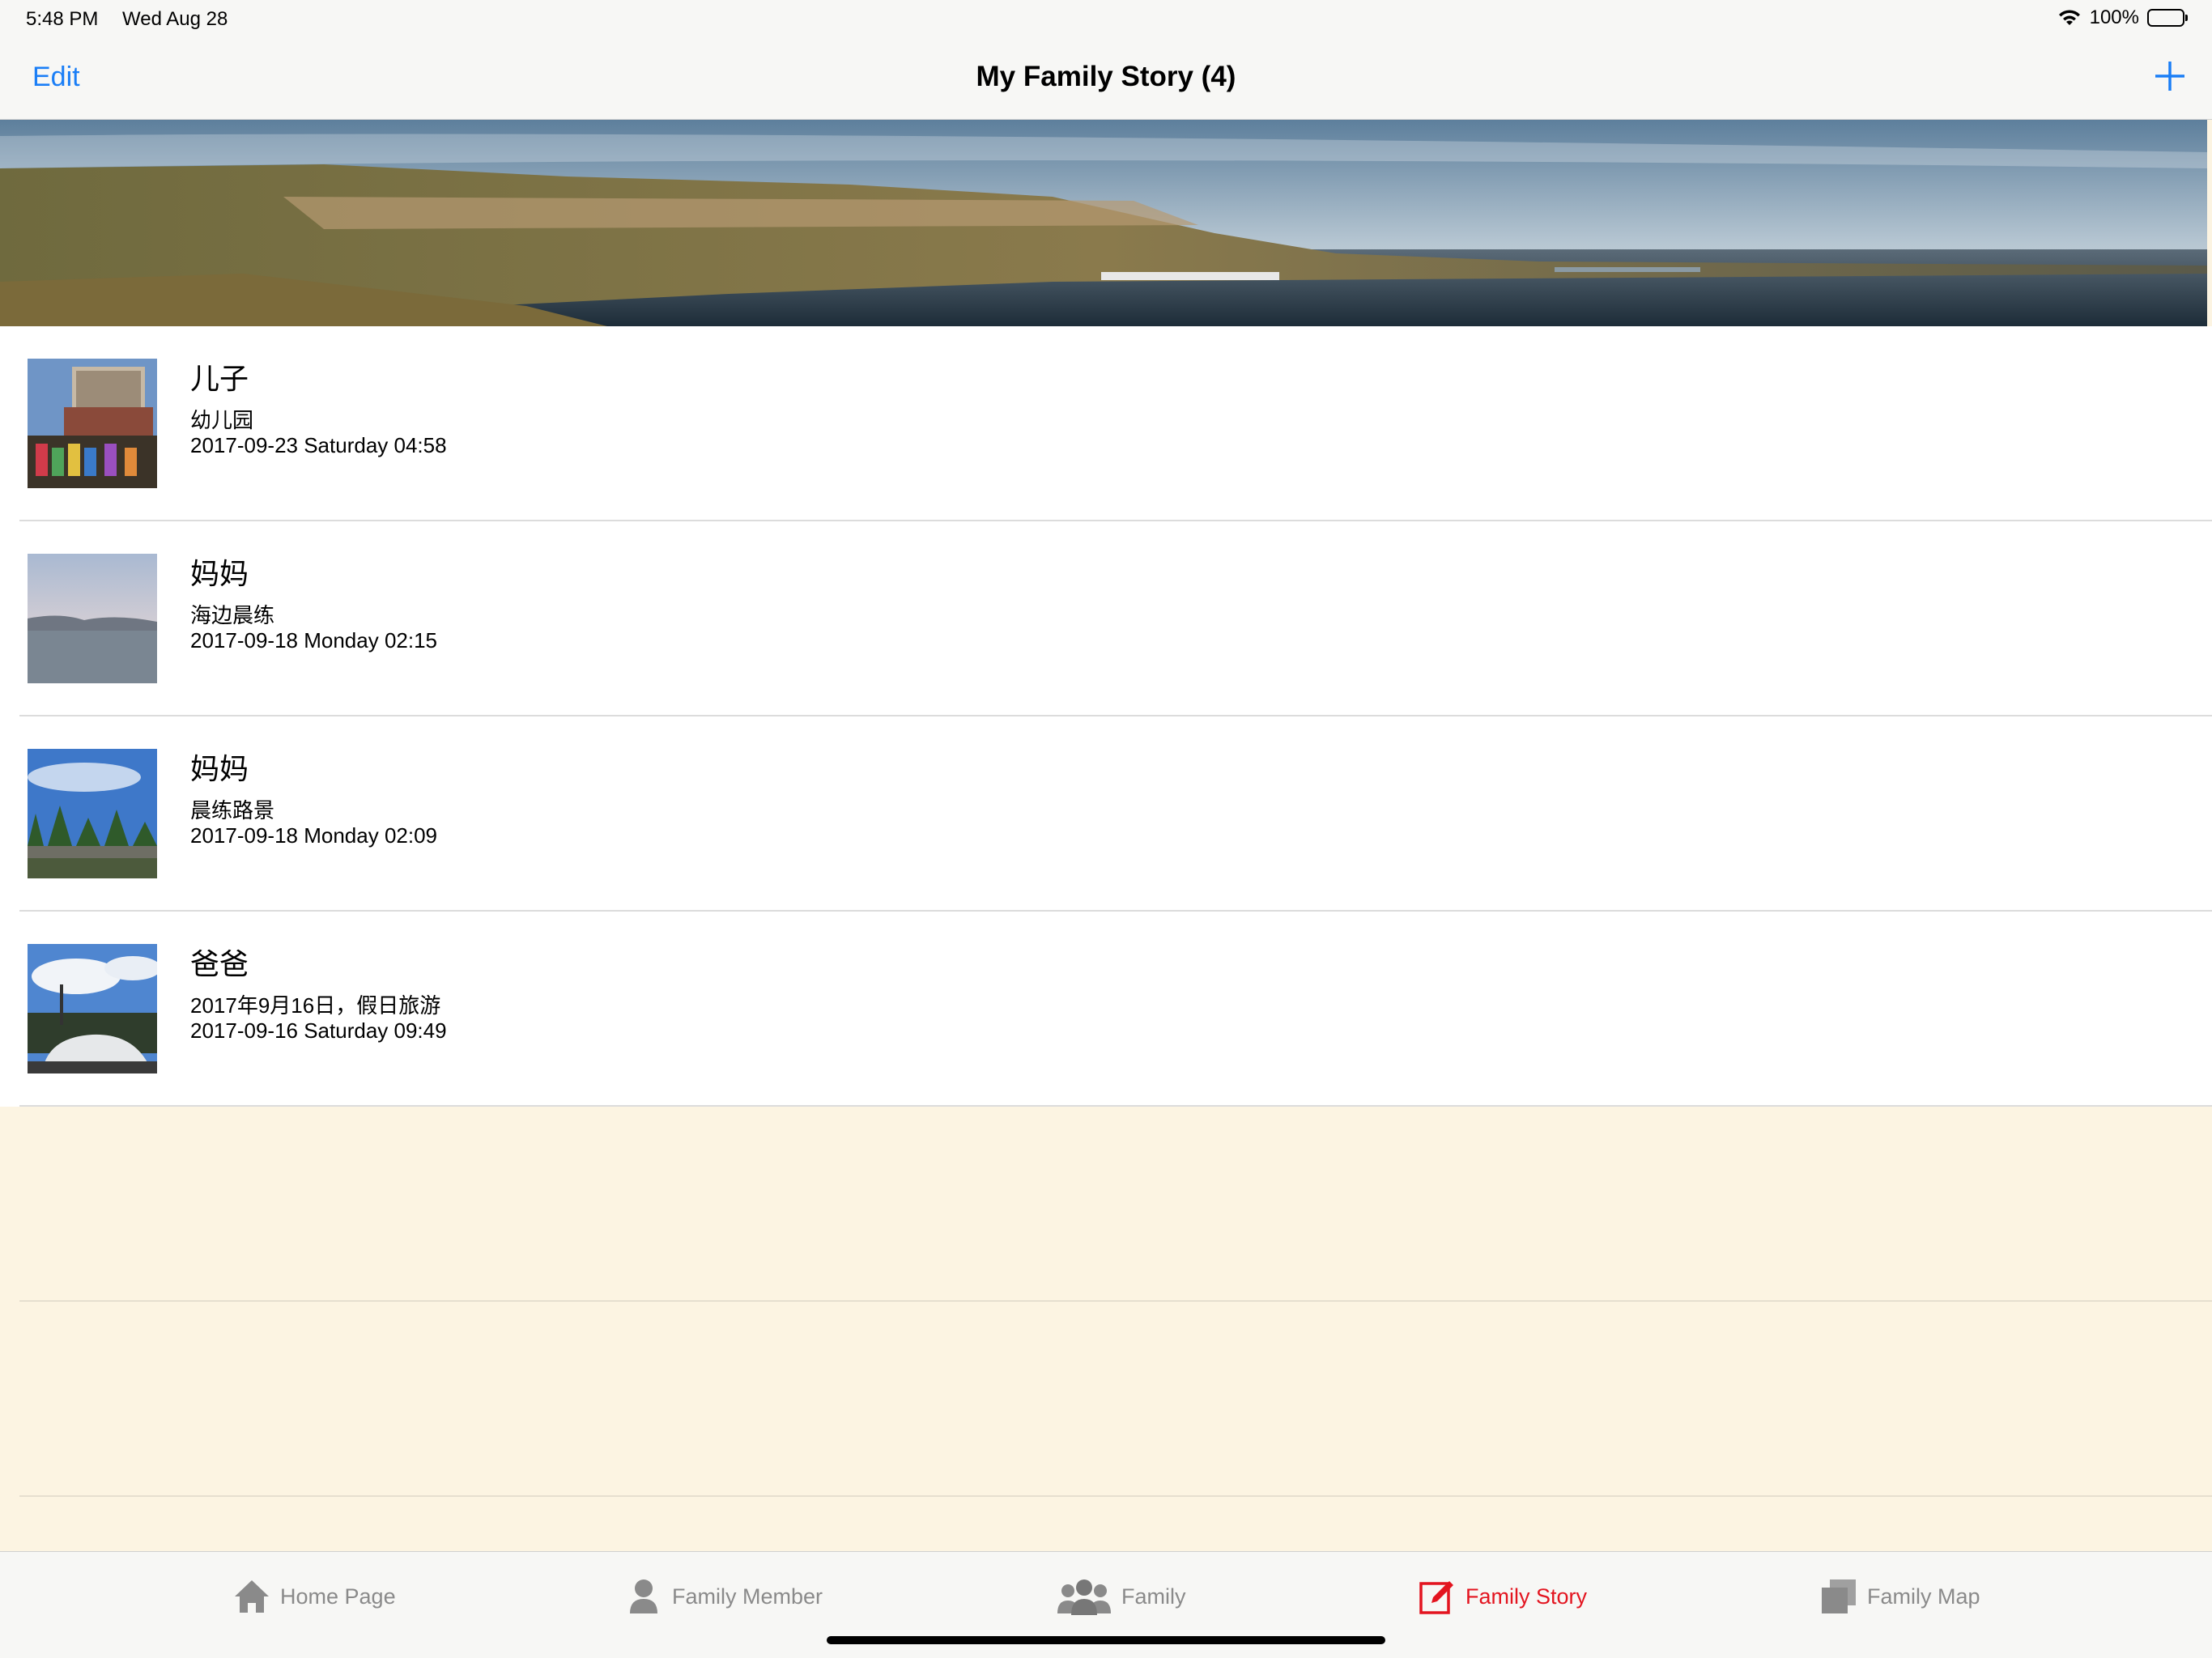 This screenshot has height=1658, width=2212. What do you see at coordinates (314, 640) in the screenshot?
I see `story-date: 2017-09-18 Monday 02:15` at bounding box center [314, 640].